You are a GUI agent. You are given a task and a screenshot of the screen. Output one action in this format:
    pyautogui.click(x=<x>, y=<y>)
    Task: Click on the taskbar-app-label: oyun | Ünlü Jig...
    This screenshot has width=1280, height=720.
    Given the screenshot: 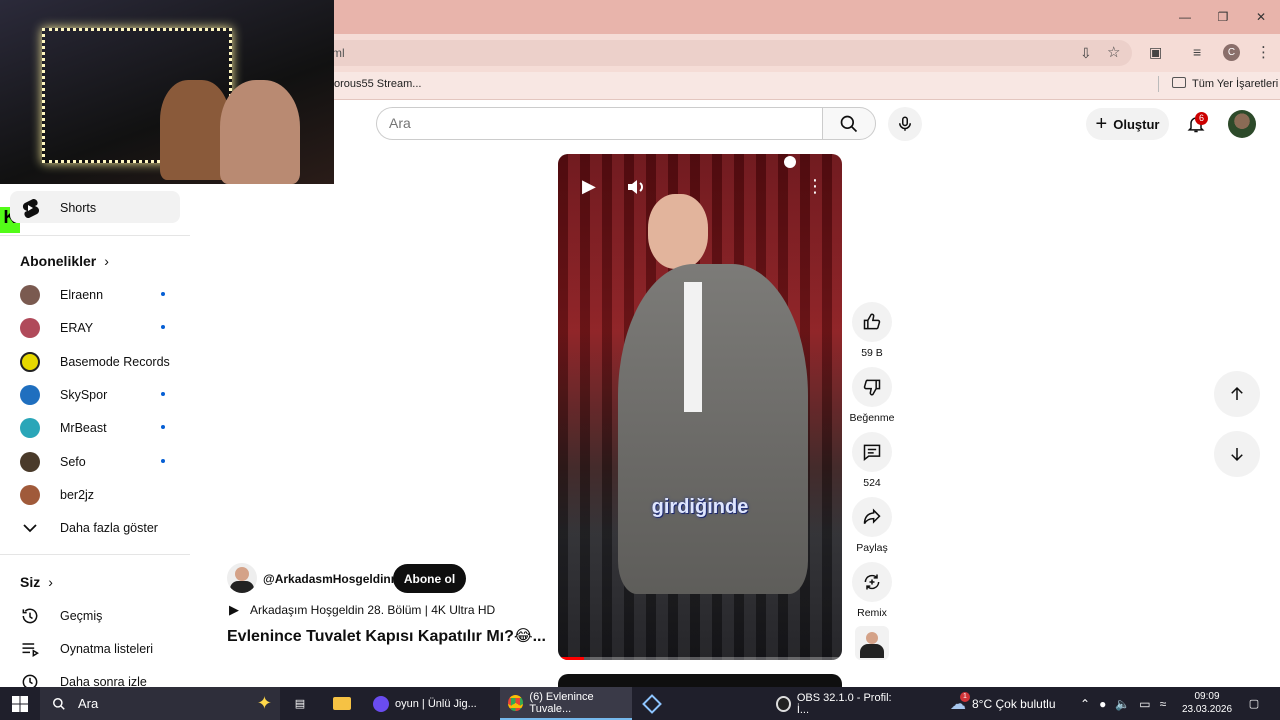 What is the action you would take?
    pyautogui.click(x=436, y=703)
    